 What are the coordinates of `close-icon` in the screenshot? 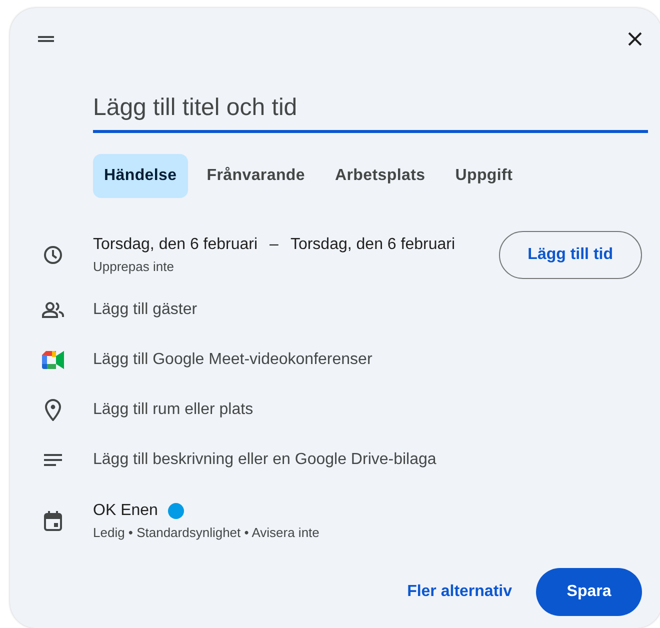 It's located at (635, 39).